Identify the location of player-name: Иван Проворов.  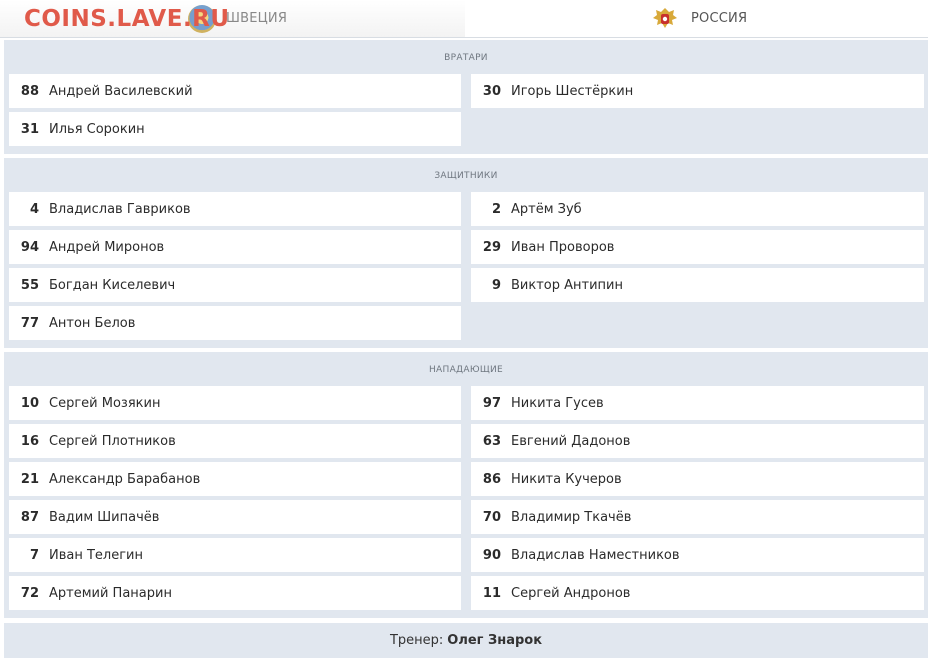
(563, 247).